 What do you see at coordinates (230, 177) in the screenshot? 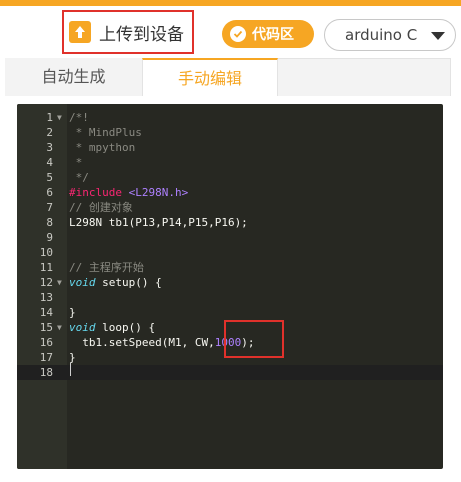
I see `code-line: 5 */` at bounding box center [230, 177].